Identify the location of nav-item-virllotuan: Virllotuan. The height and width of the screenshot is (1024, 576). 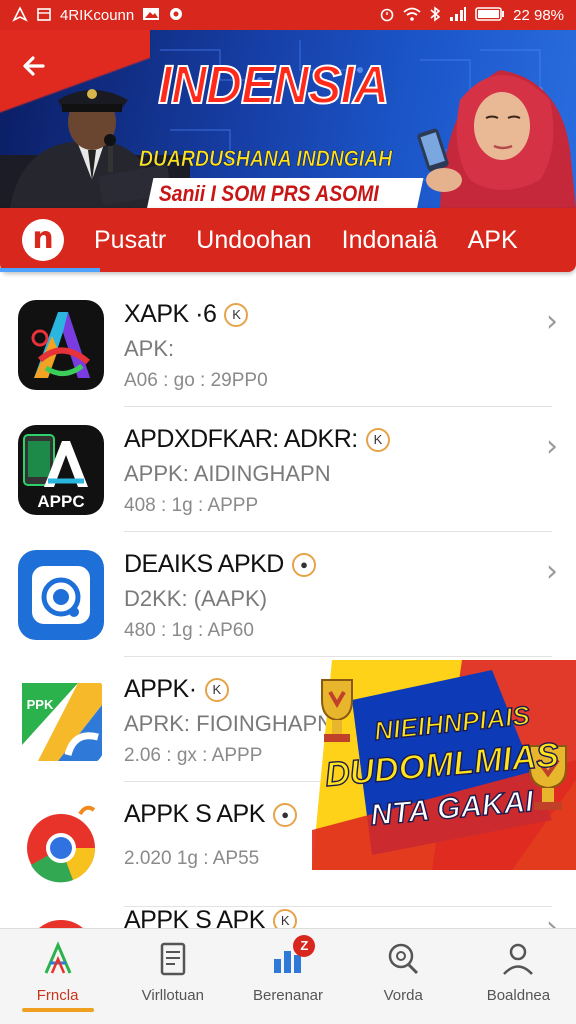
(172, 976).